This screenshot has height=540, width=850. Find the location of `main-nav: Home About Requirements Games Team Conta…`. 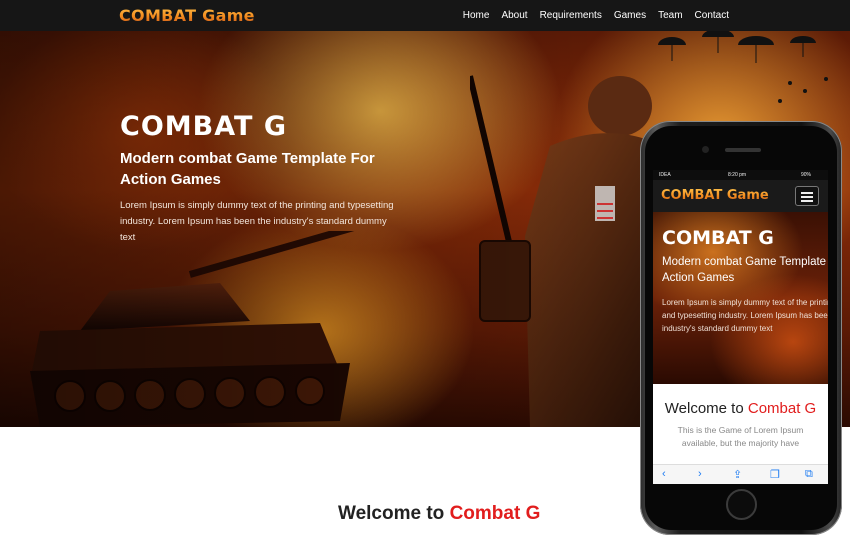

main-nav: Home About Requirements Games Team Conta… is located at coordinates (590, 15).